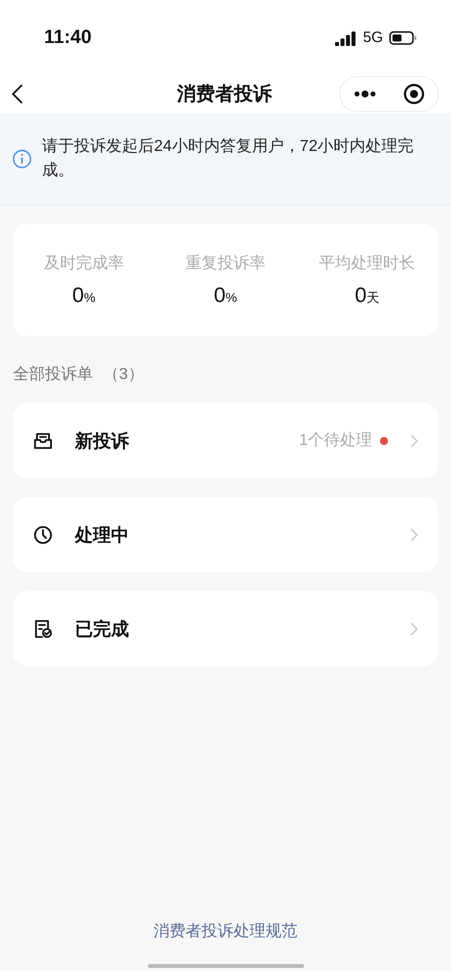 The height and width of the screenshot is (971, 451). What do you see at coordinates (414, 94) in the screenshot?
I see `close-button` at bounding box center [414, 94].